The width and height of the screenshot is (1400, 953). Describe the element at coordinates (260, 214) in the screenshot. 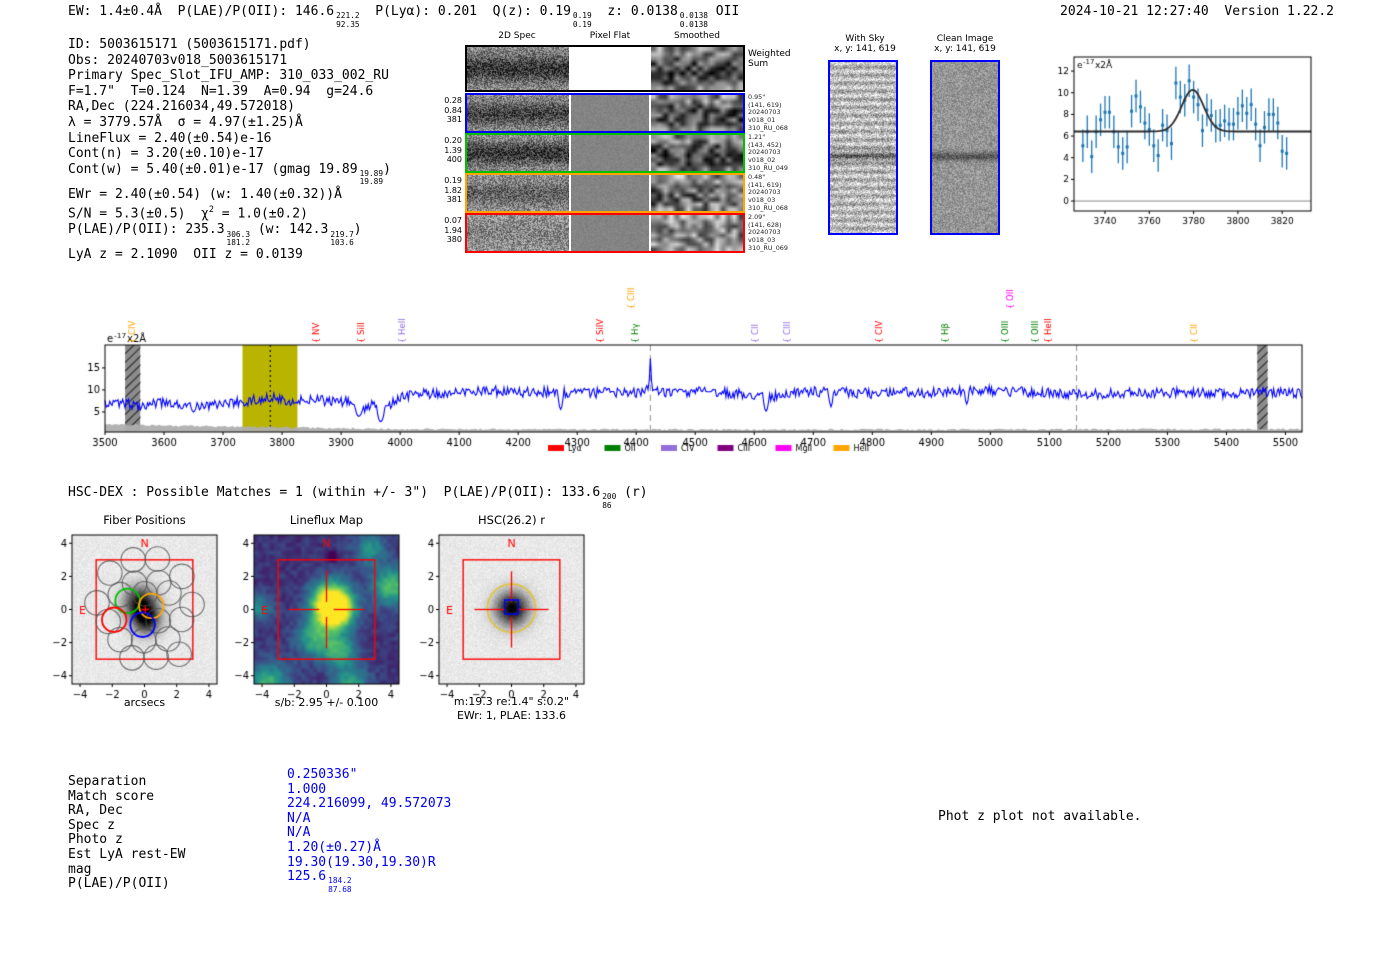

I see `text-segment: = 1.0(±0.2)` at that location.